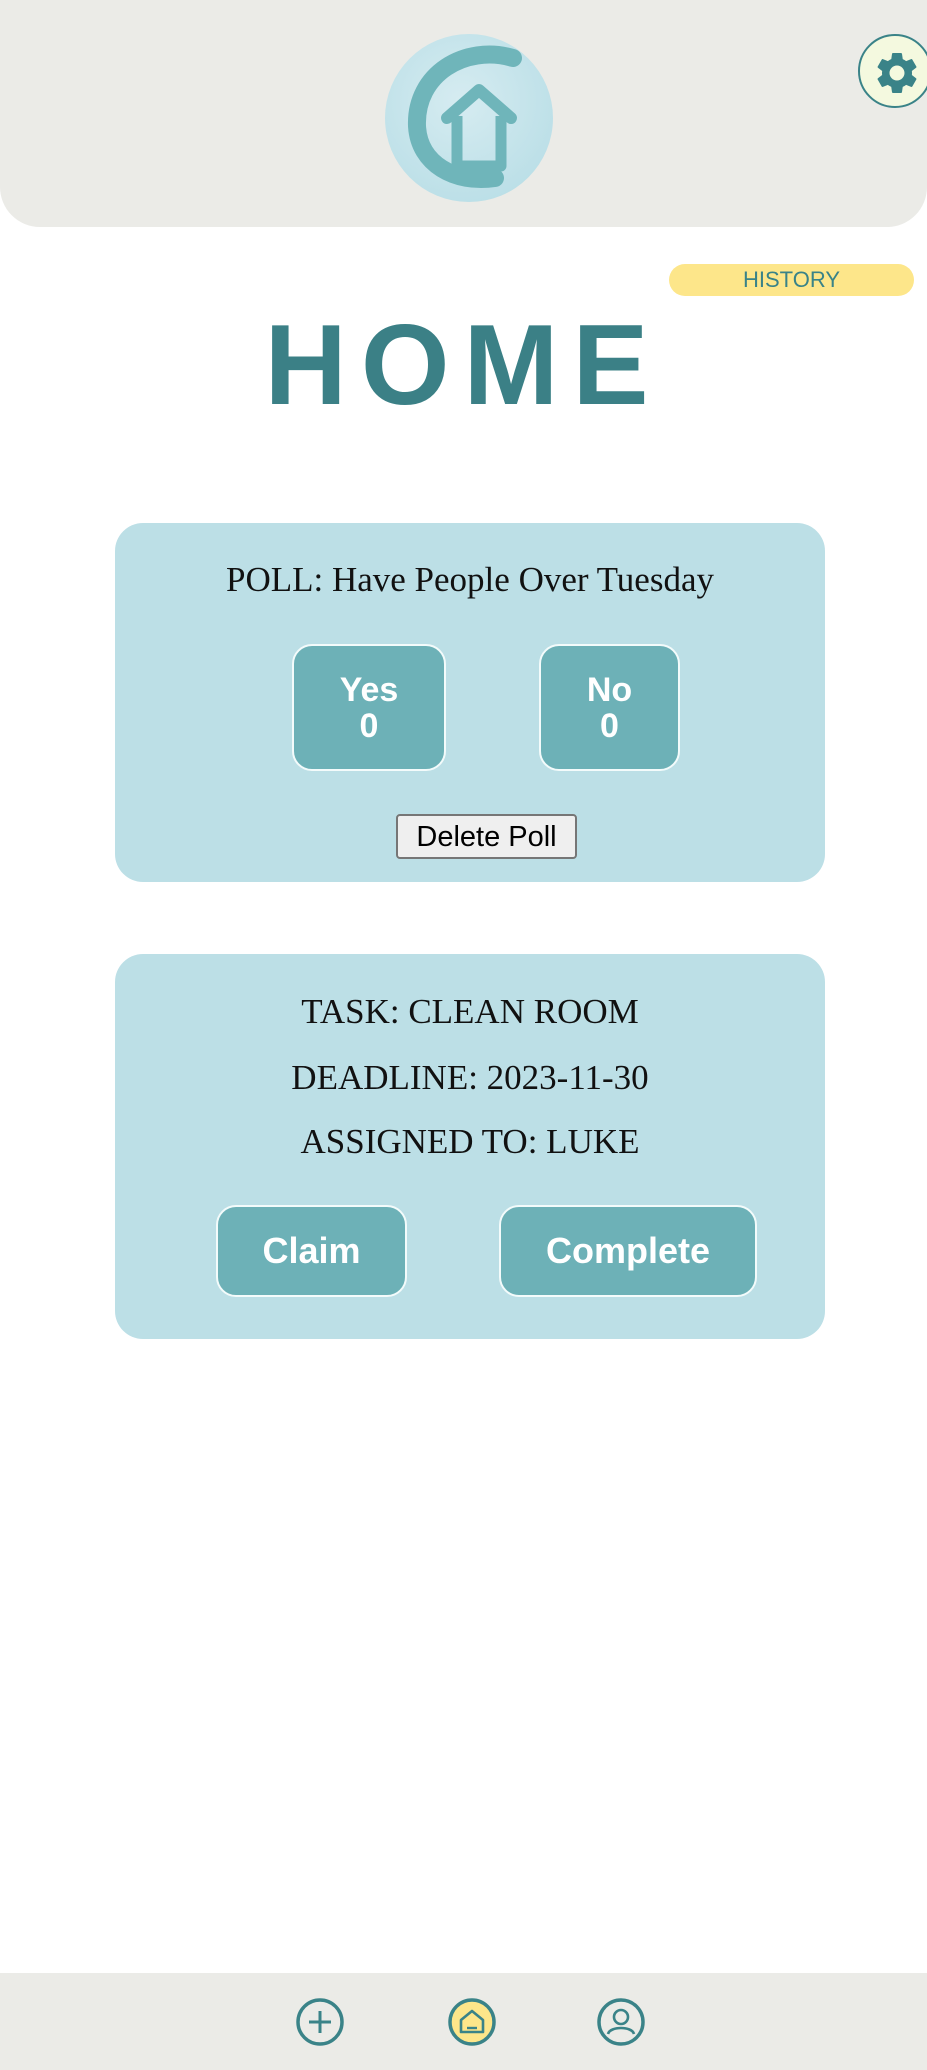  I want to click on task-name: TASK: CLEAN ROOM, so click(470, 1011).